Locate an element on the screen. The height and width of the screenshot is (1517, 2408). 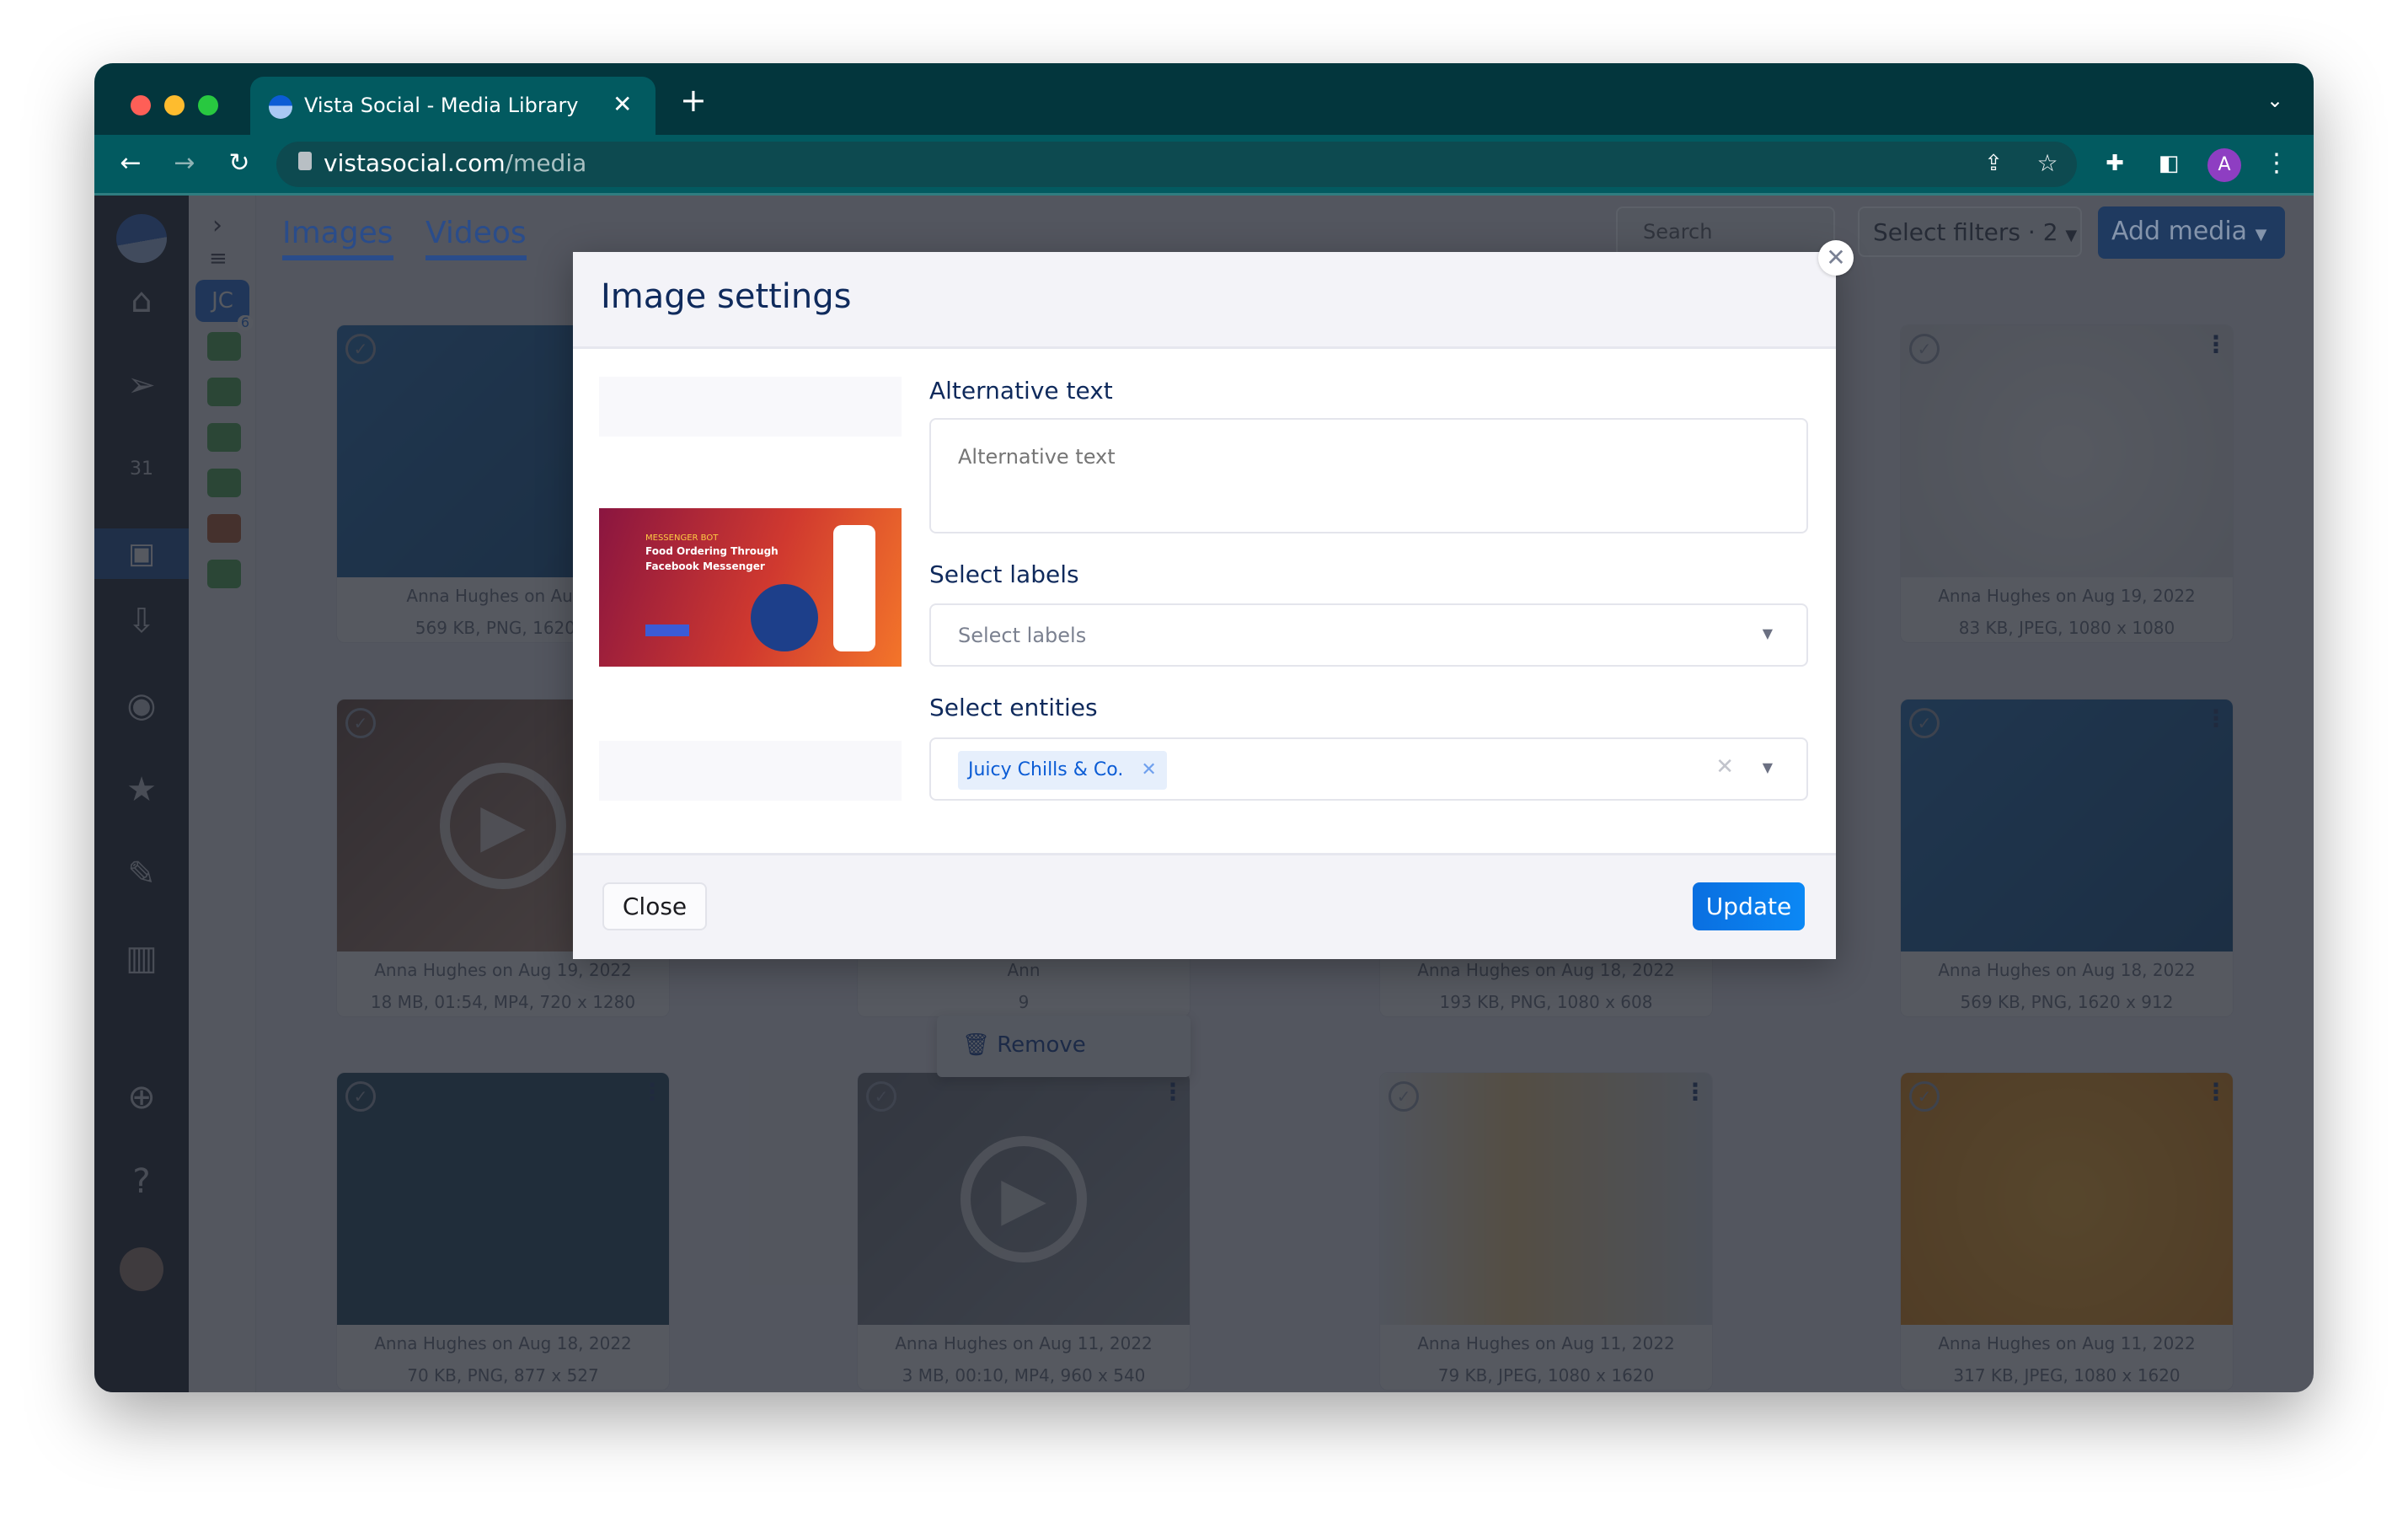
url-domain: vistasocial.com is located at coordinates (415, 163).